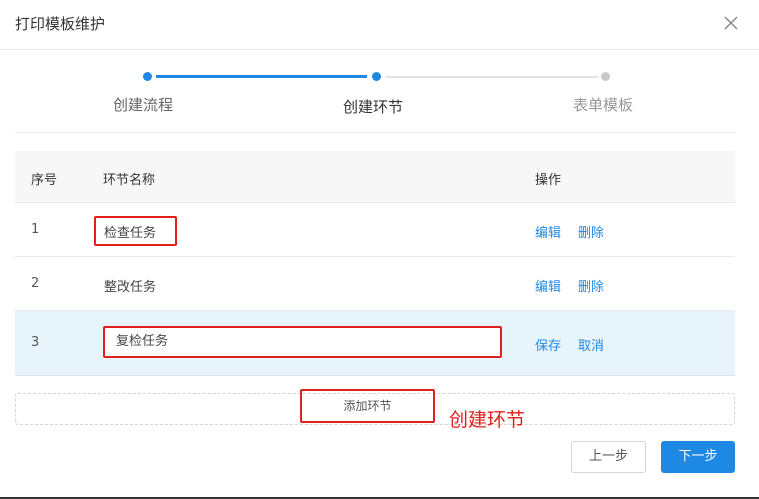 This screenshot has width=759, height=499. I want to click on row-index: 3, so click(35, 342).